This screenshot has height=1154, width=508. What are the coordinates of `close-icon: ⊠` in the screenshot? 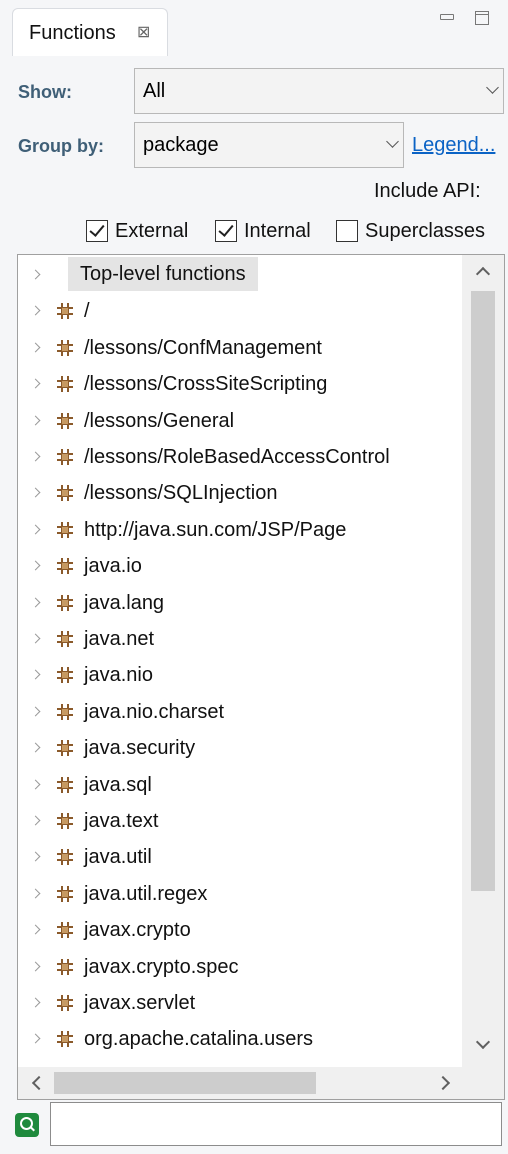 It's located at (143, 32).